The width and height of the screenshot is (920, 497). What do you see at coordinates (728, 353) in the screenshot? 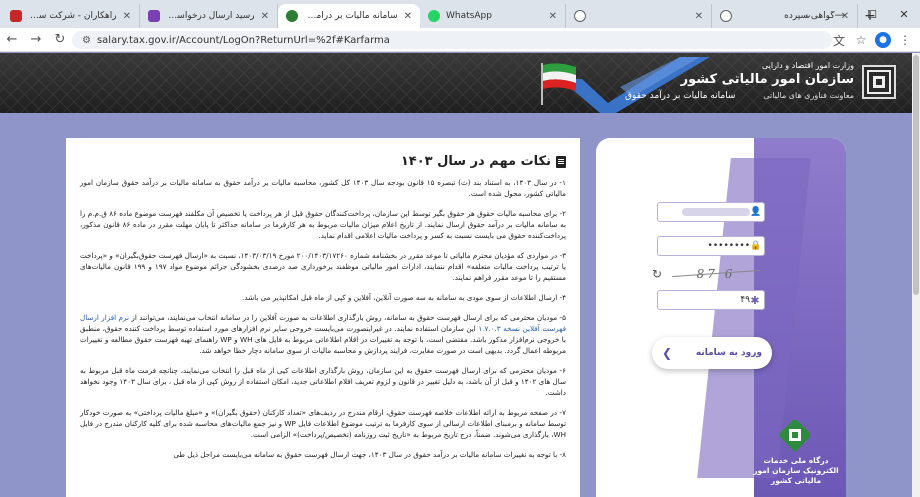
I see `login-button-label: ورود به سامانه` at bounding box center [728, 353].